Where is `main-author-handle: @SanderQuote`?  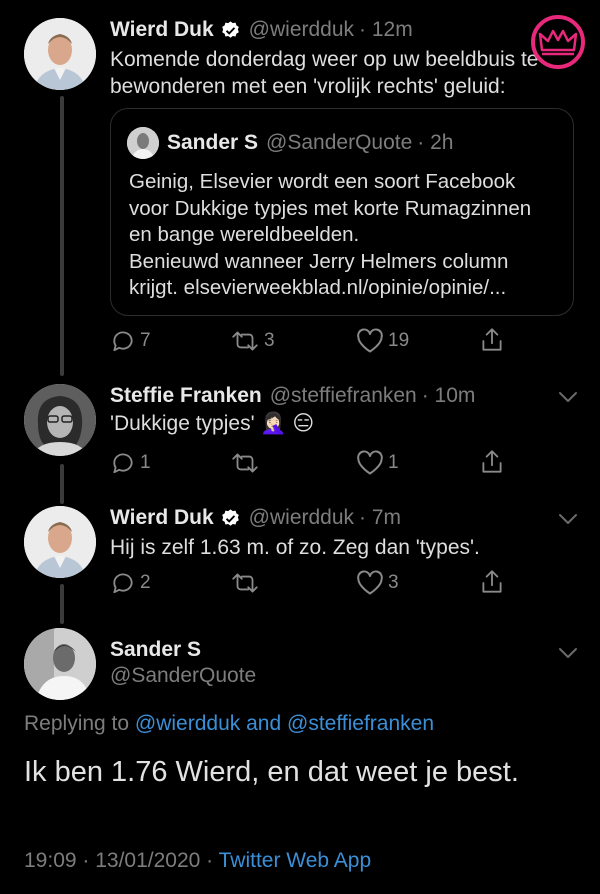
main-author-handle: @SanderQuote is located at coordinates (183, 676).